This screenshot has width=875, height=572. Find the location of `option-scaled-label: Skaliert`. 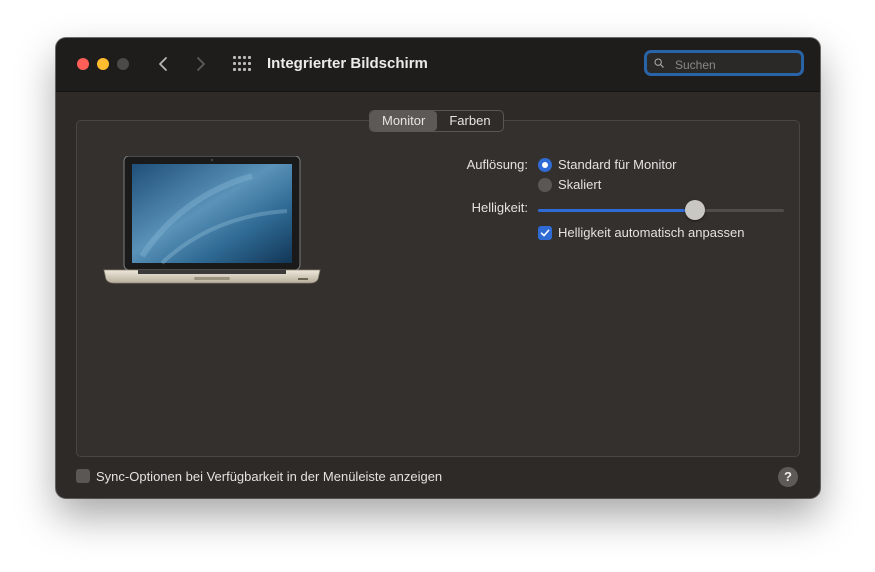

option-scaled-label: Skaliert is located at coordinates (579, 184).